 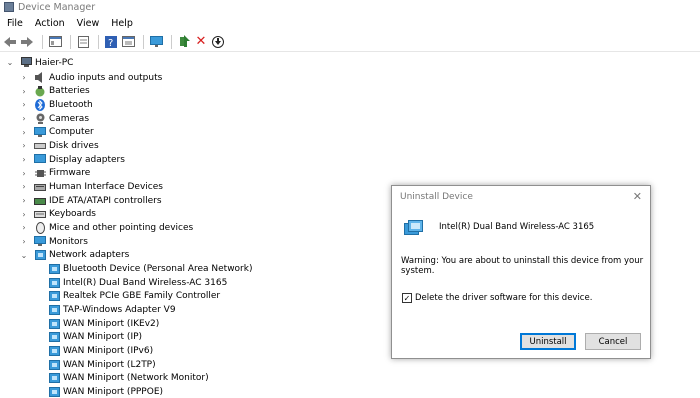 I want to click on network-adapter-item: WAN Miniport (IKEv2), so click(x=103, y=323).